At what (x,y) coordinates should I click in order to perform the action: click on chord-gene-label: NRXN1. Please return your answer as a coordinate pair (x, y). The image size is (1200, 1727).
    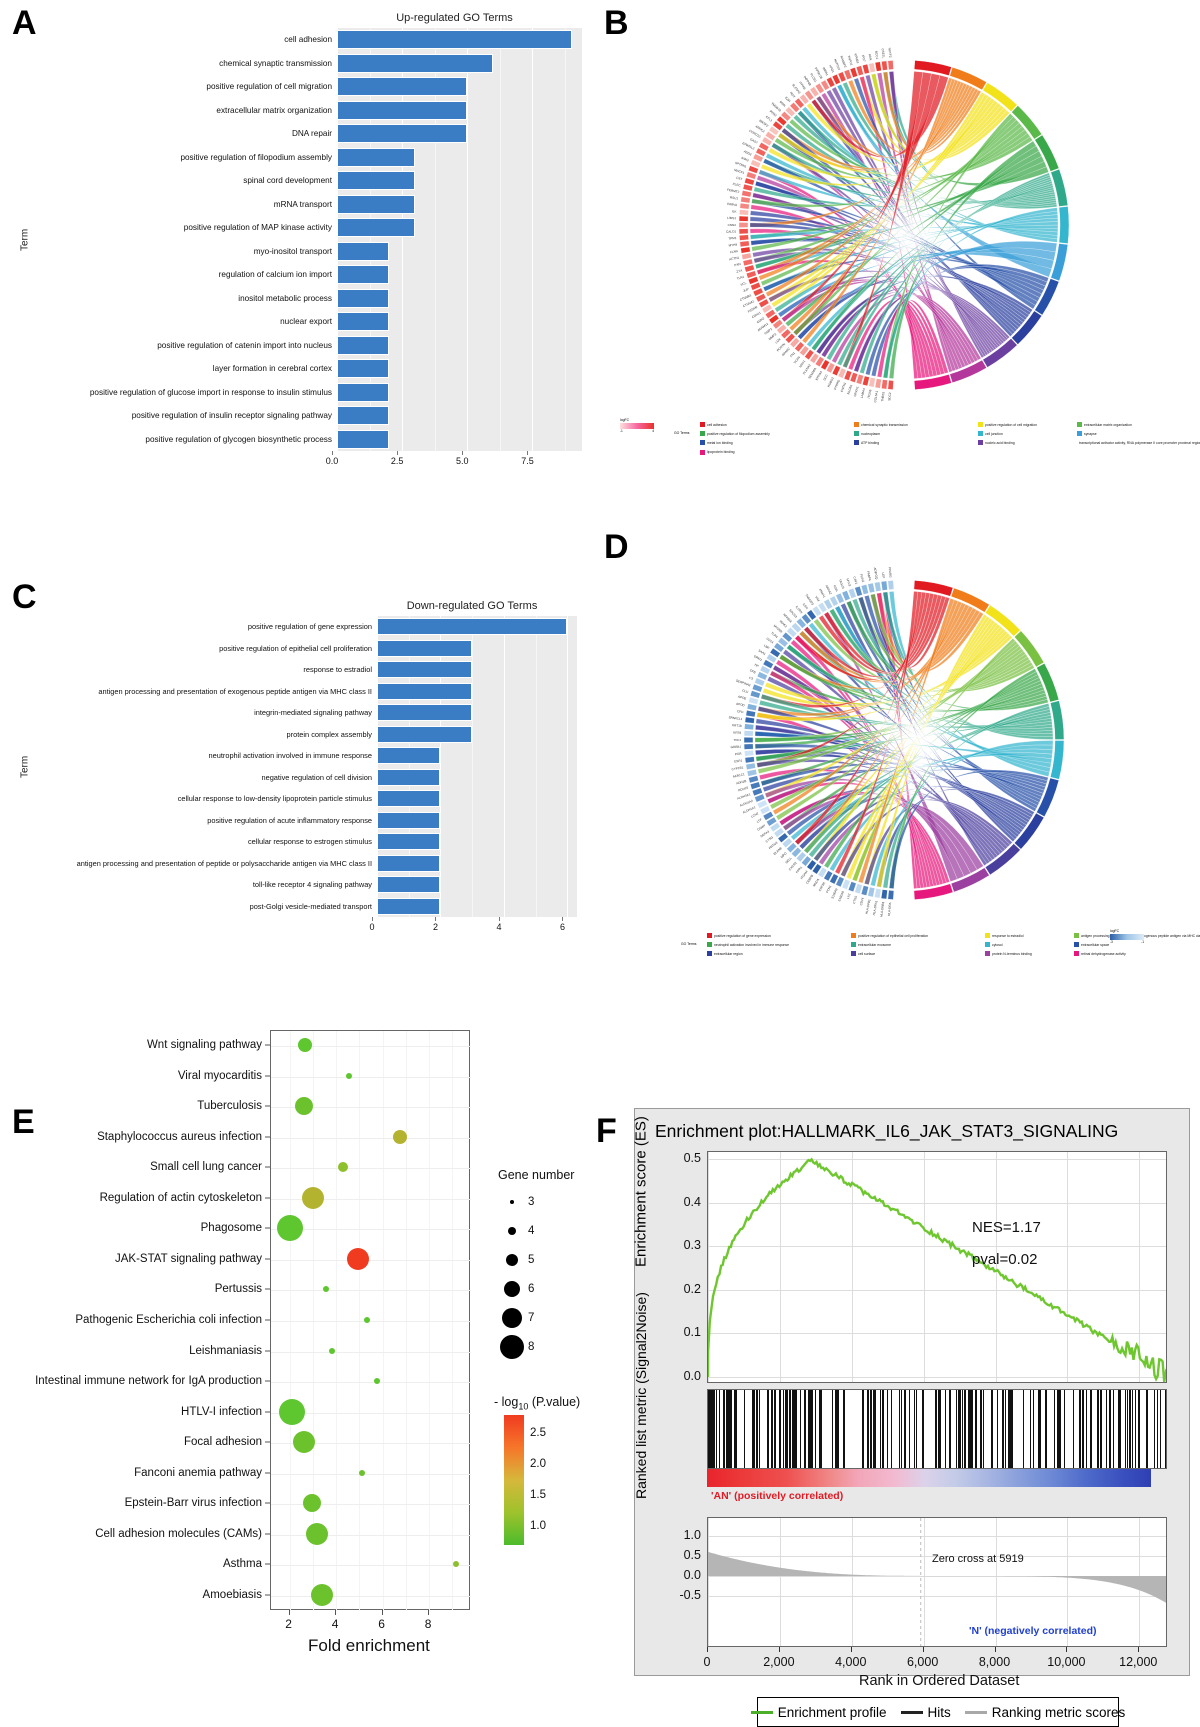
    Looking at the image, I should click on (856, 391).